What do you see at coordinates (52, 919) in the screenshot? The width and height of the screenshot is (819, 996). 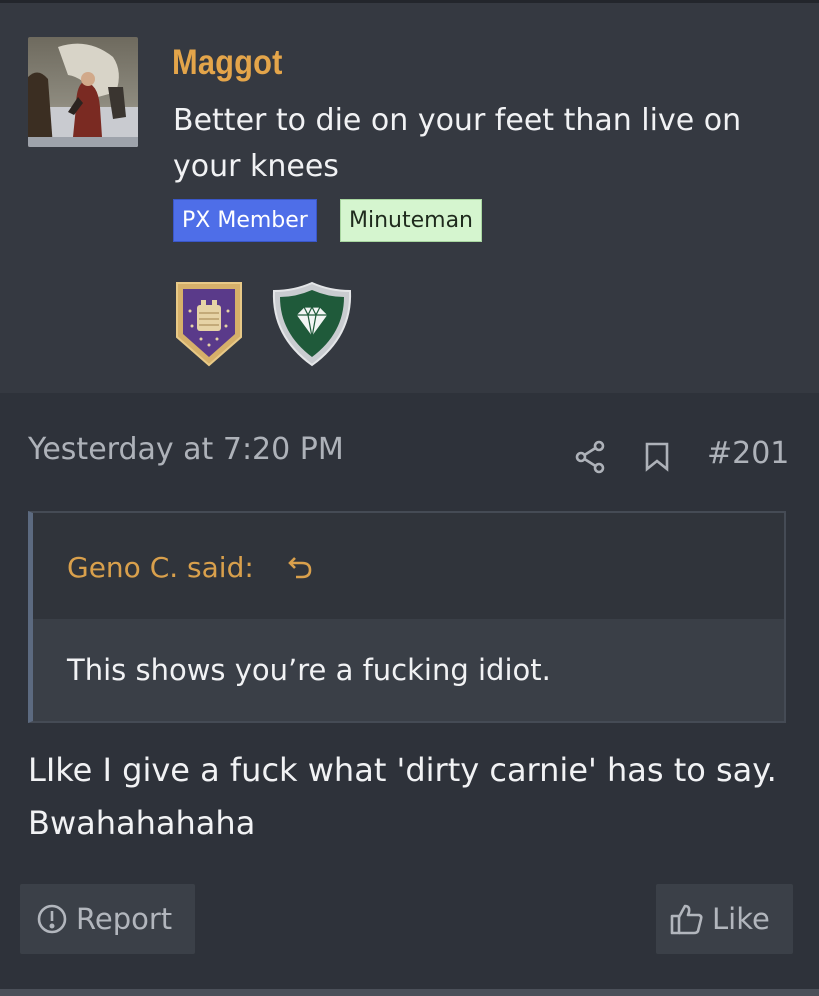 I see `alert-circle-icon` at bounding box center [52, 919].